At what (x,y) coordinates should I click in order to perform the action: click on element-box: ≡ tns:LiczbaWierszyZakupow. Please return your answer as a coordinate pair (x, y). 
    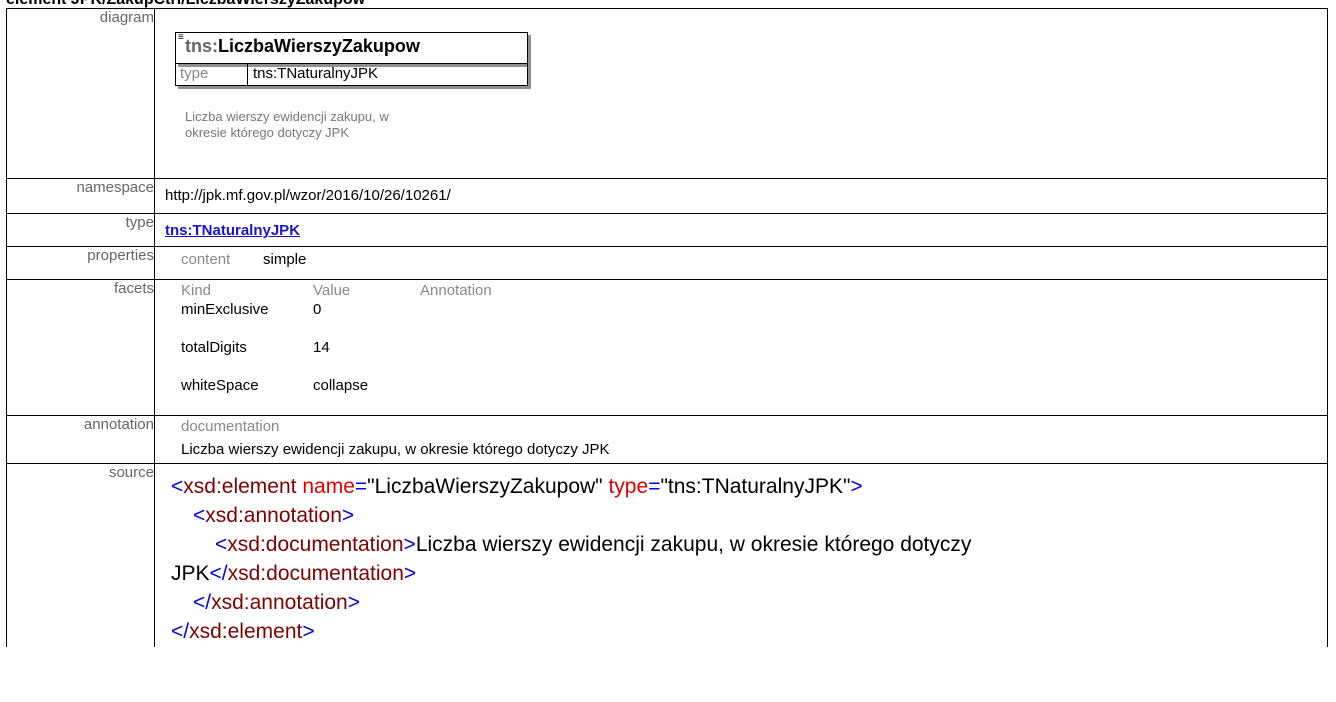
    Looking at the image, I should click on (351, 48).